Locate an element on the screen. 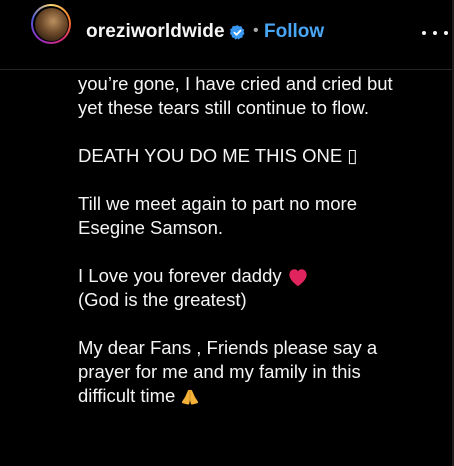  red-heart-icon is located at coordinates (298, 278).